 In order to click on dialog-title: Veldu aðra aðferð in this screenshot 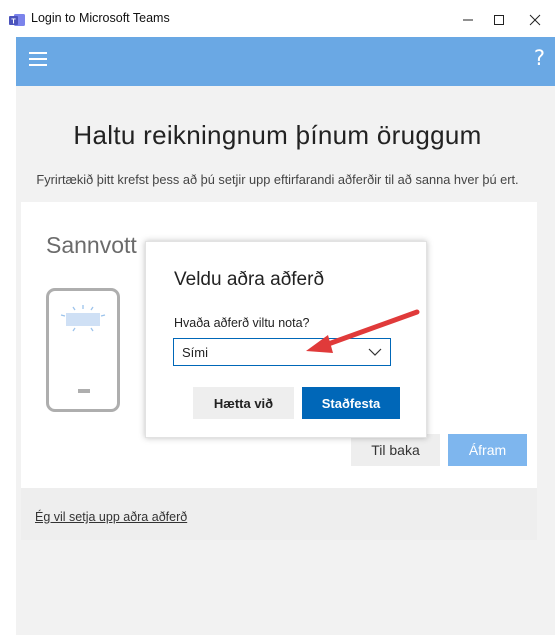, I will do `click(249, 279)`.